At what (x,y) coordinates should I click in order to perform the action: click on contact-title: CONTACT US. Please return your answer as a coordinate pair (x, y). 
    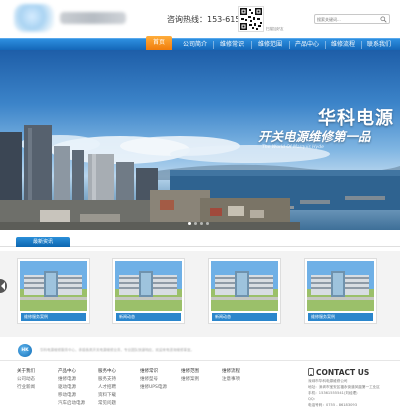
    Looking at the image, I should click on (354, 372).